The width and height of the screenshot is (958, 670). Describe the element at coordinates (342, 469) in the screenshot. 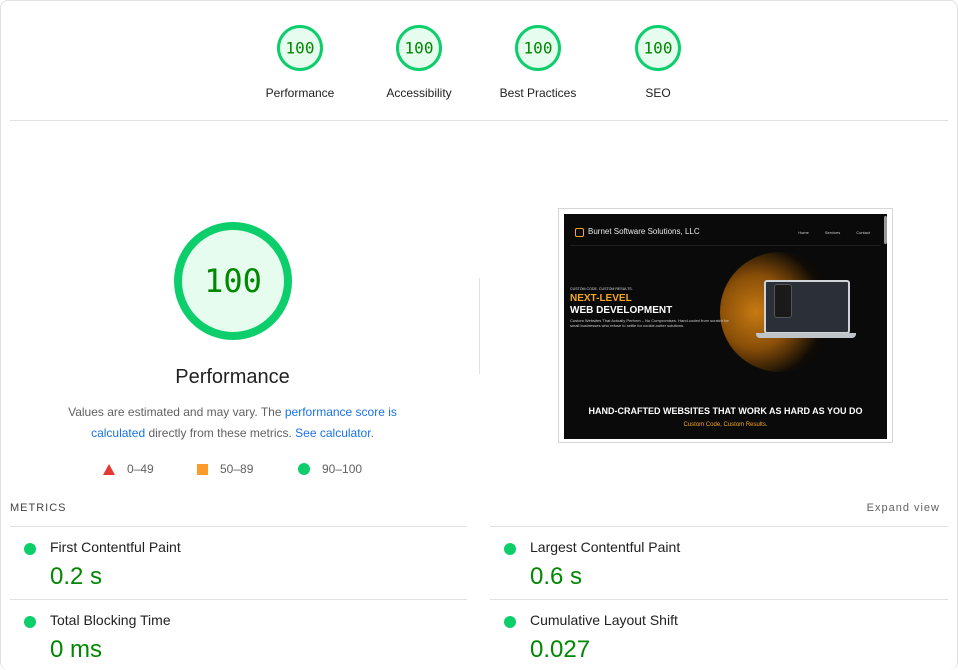

I see `legend-pass-label: 90–100` at that location.